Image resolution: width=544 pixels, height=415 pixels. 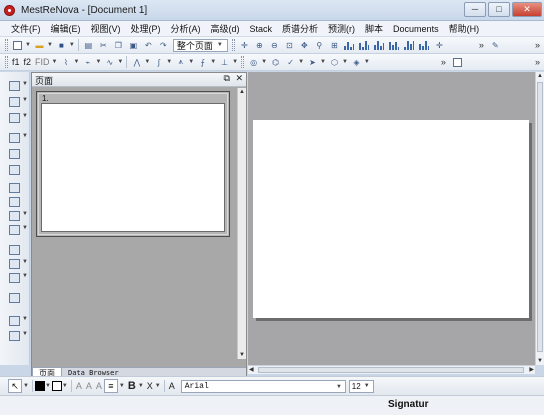 What do you see at coordinates (416, 29) in the screenshot?
I see `menu-documents: Documents` at bounding box center [416, 29].